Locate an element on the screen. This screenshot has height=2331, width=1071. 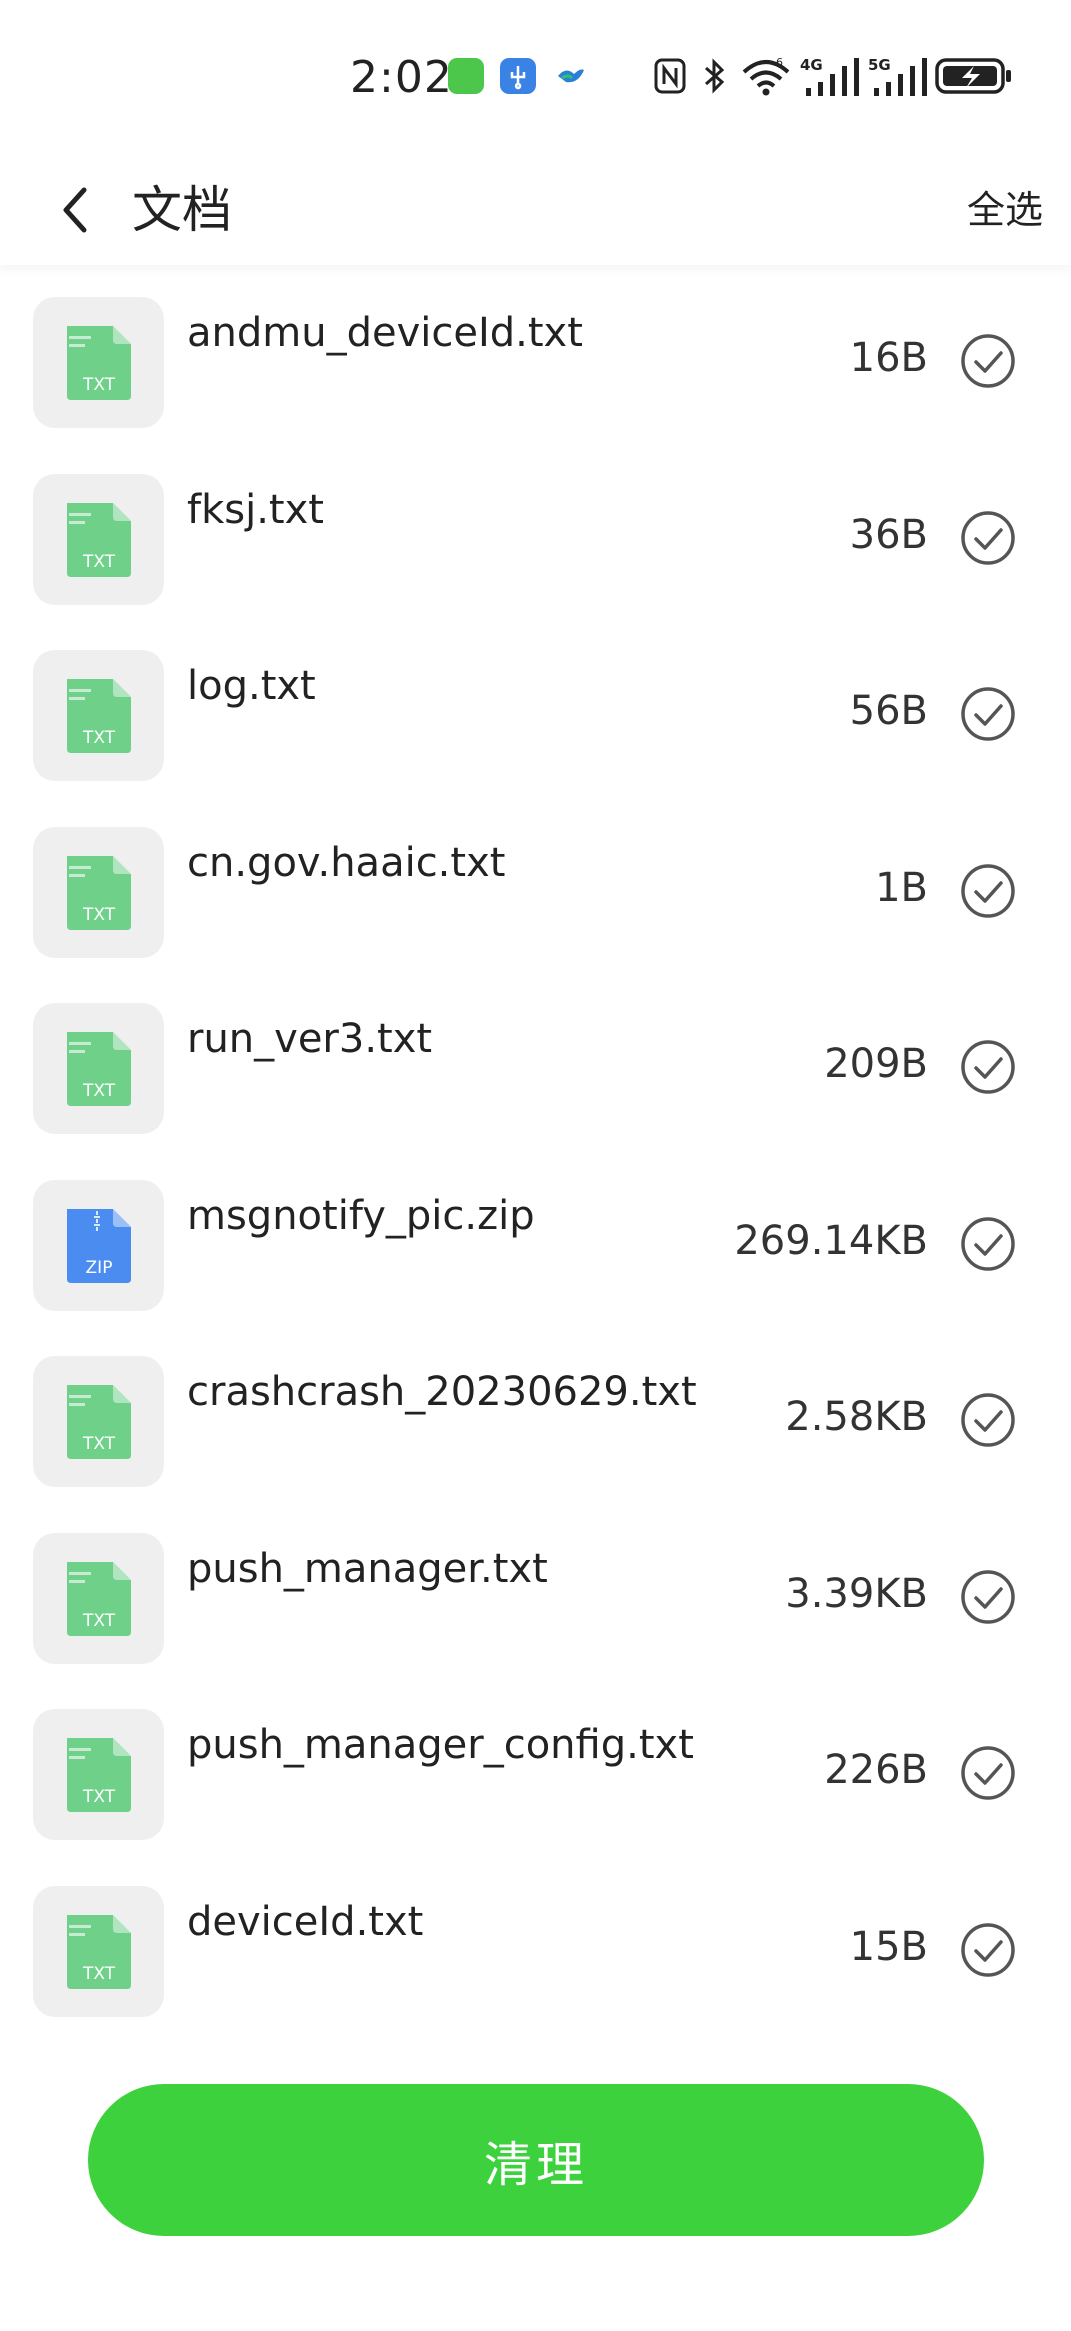
file-size: 3.39KB is located at coordinates (856, 1593).